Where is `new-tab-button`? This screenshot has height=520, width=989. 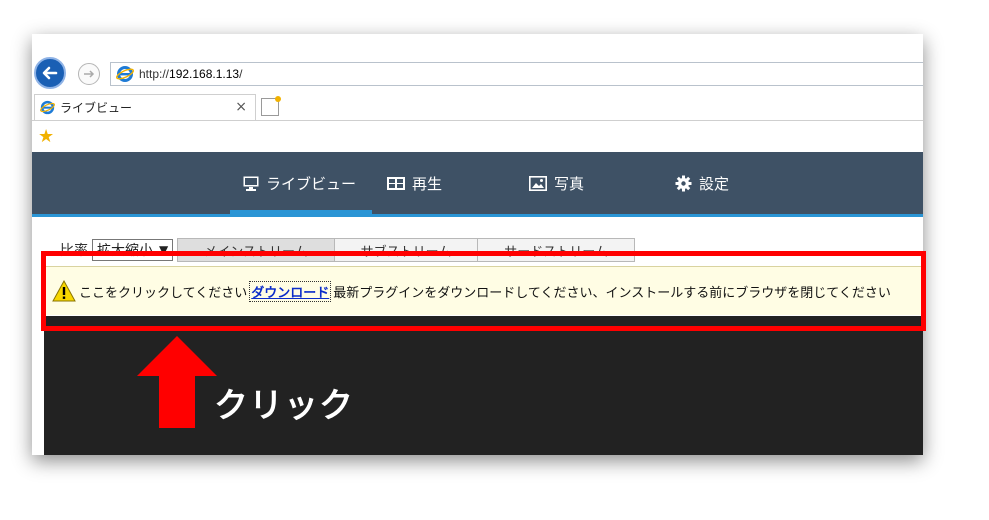
new-tab-button is located at coordinates (271, 106).